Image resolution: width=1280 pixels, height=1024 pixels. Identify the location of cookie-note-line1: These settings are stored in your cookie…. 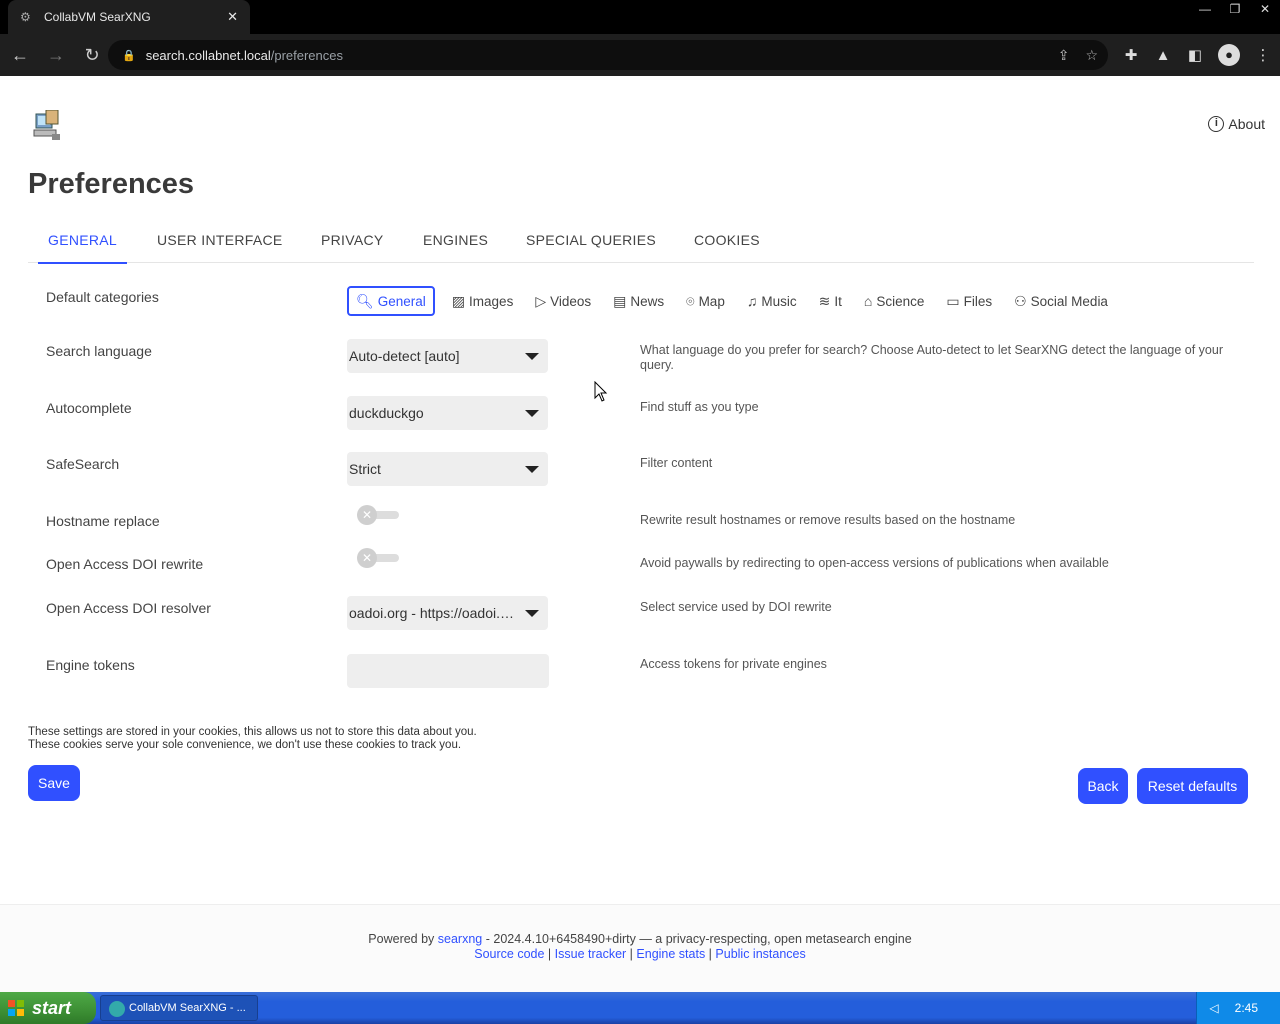
(252, 732).